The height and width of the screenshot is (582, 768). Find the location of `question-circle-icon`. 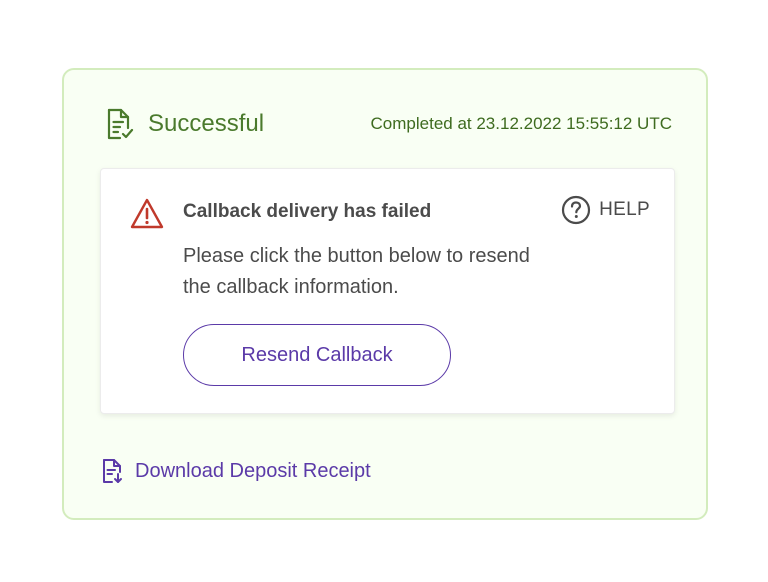

question-circle-icon is located at coordinates (576, 210).